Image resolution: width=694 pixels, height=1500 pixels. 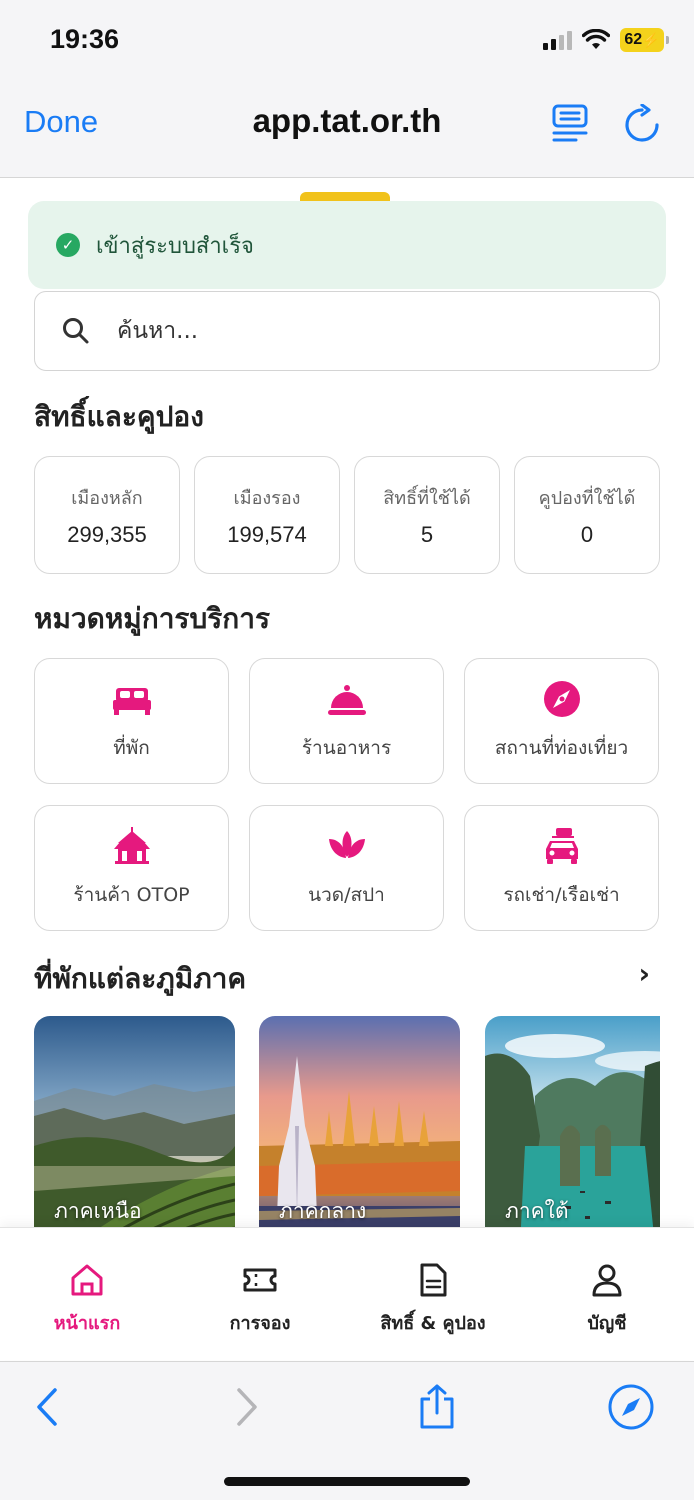 What do you see at coordinates (347, 846) in the screenshot?
I see `lotus-icon` at bounding box center [347, 846].